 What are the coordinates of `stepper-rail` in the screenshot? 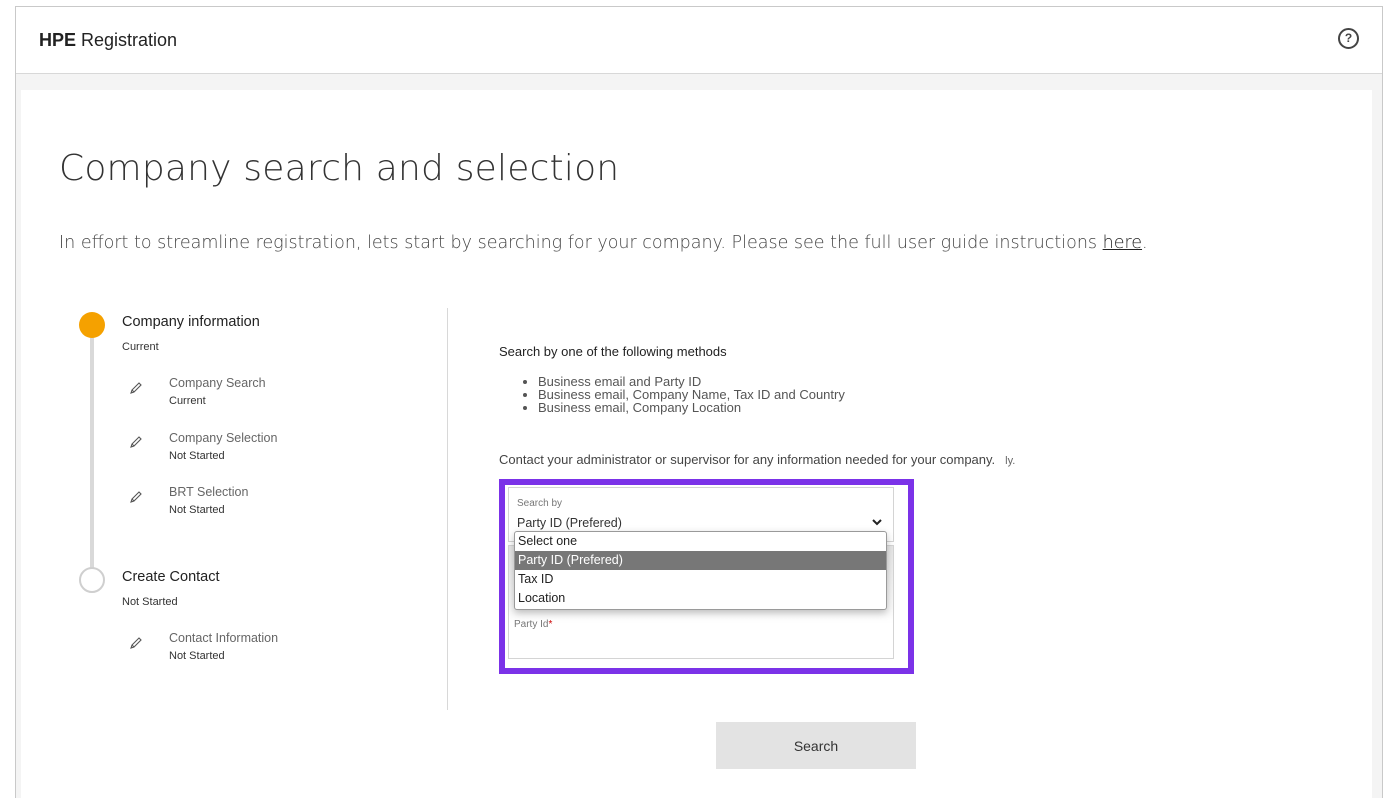 It's located at (92, 454).